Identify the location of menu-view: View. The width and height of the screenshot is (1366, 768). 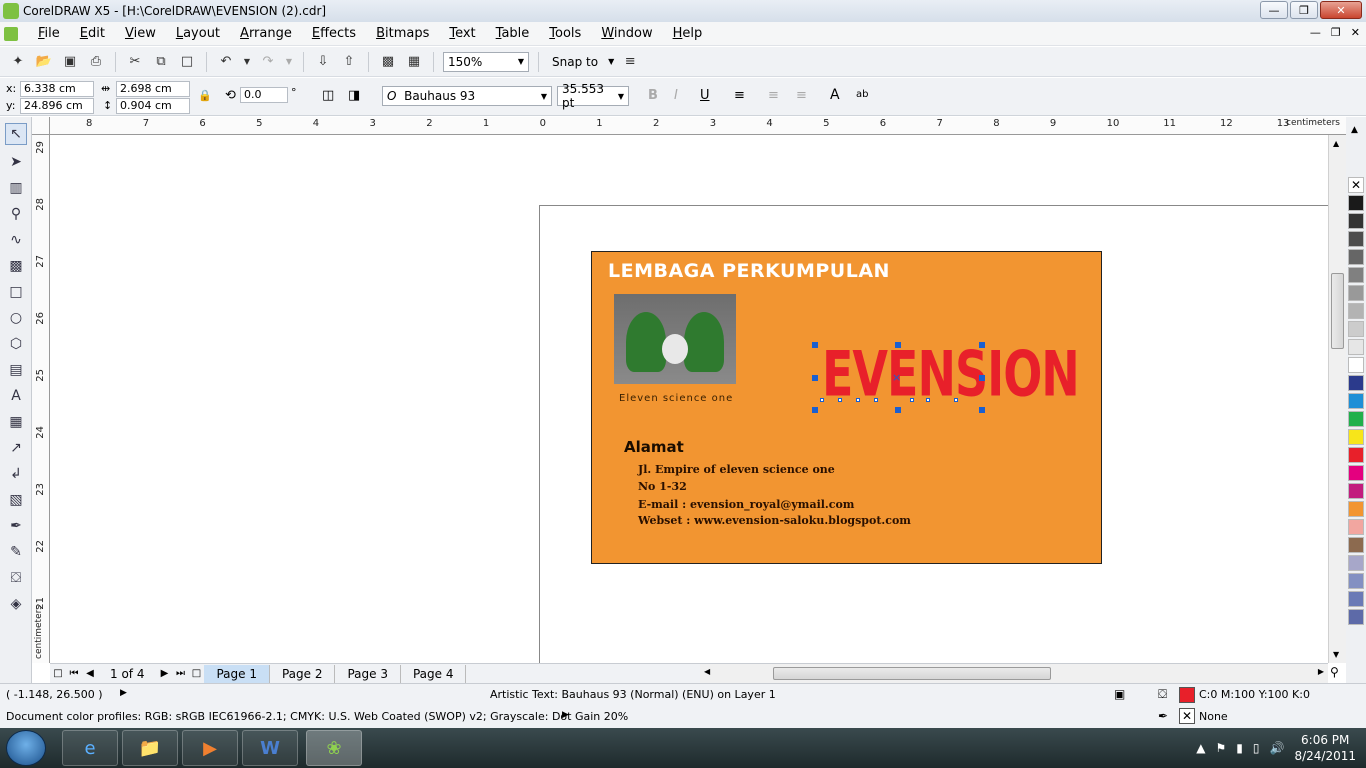
(140, 33).